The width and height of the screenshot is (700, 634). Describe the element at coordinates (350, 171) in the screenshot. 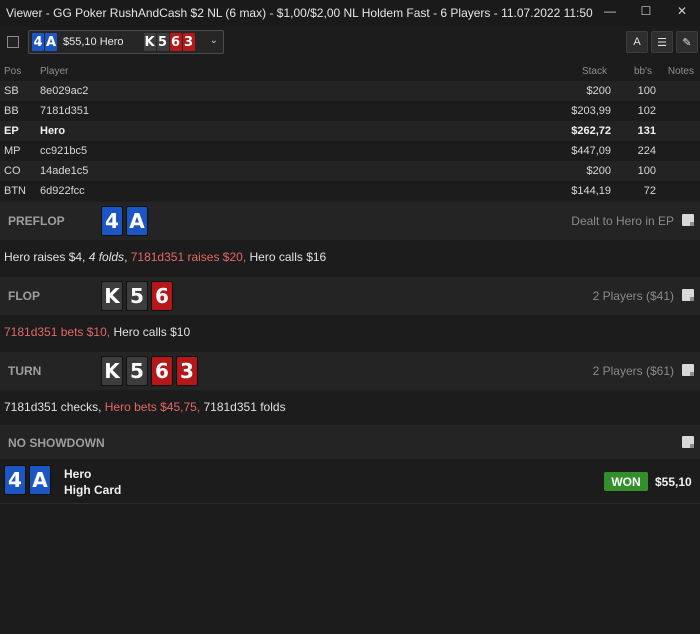

I see `table-row: CO 14ade1c5 $200 100` at that location.